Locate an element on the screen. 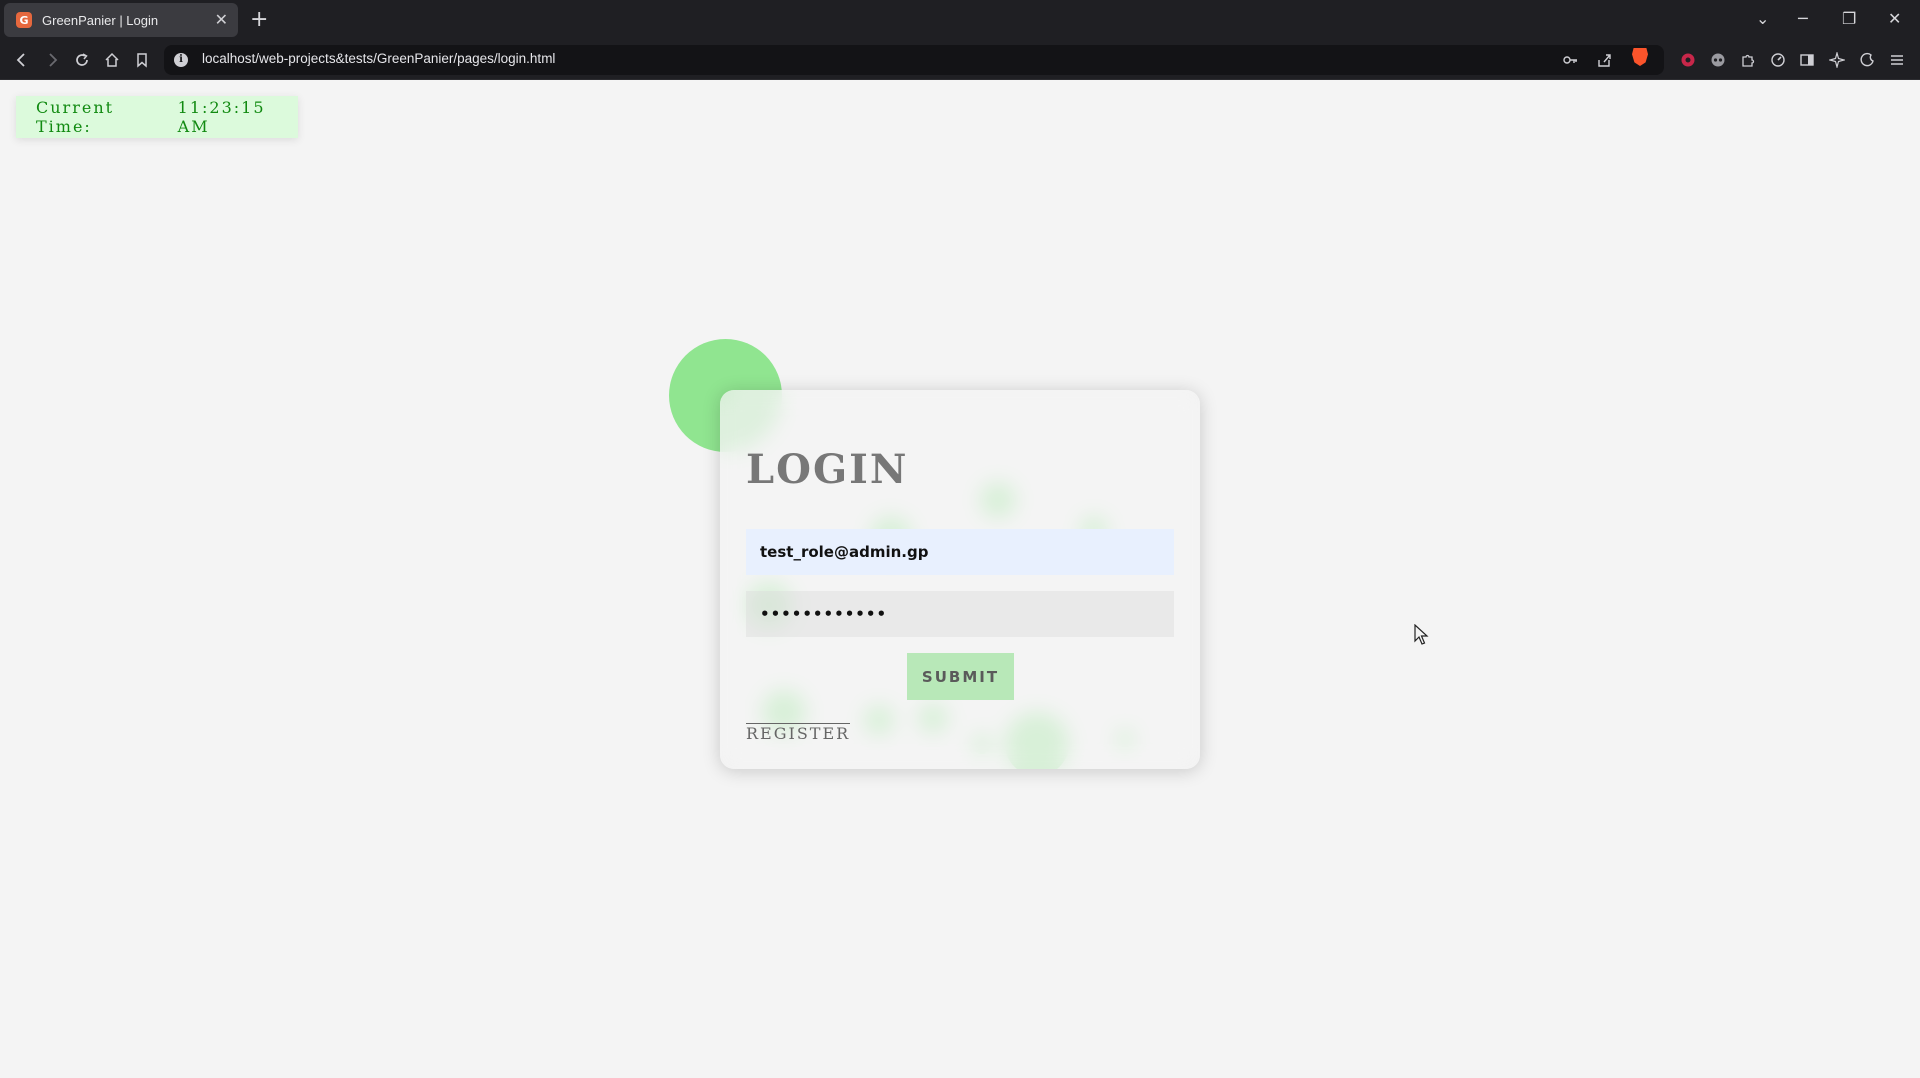  record-extension-icon is located at coordinates (1688, 60).